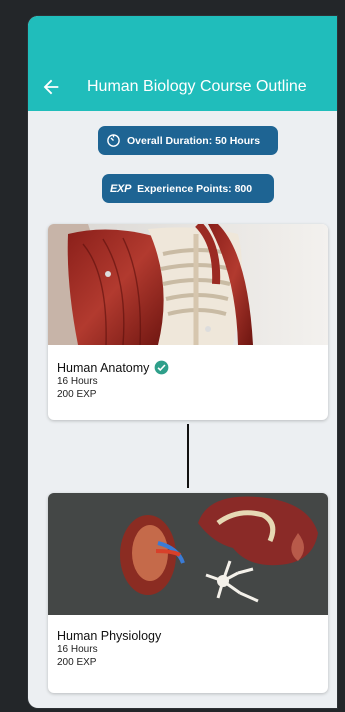 This screenshot has height=712, width=345. I want to click on experience-badge: EXP Experience Points: 800, so click(188, 188).